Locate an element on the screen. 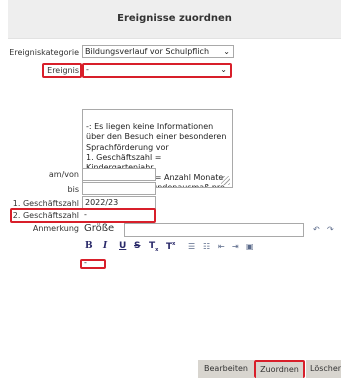  editor-font-size-input is located at coordinates (214, 230).